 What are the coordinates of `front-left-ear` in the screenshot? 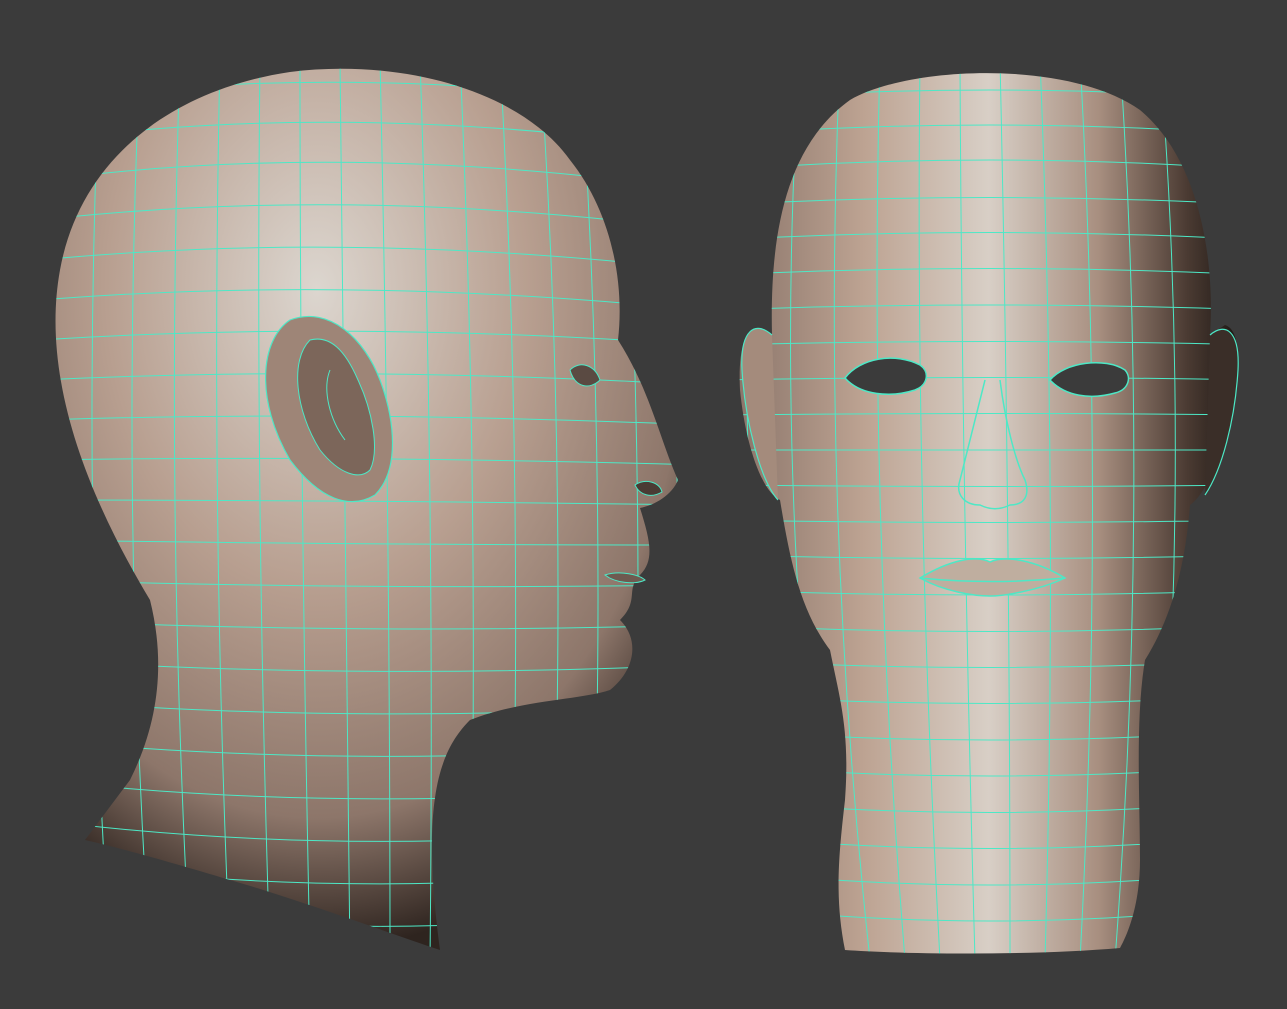 It's located at (760, 414).